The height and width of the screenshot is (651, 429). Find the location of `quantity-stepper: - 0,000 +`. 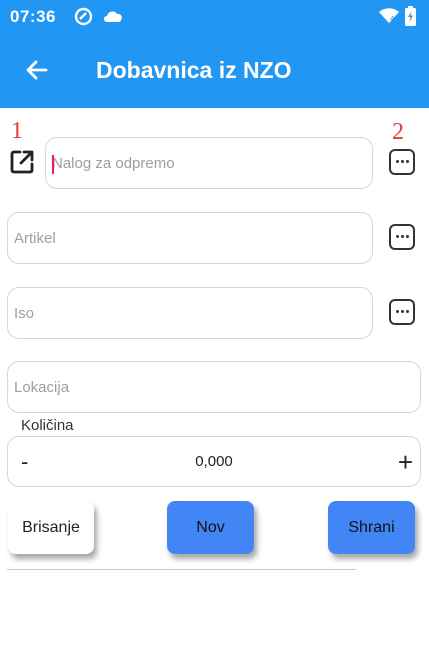

quantity-stepper: - 0,000 + is located at coordinates (214, 461).